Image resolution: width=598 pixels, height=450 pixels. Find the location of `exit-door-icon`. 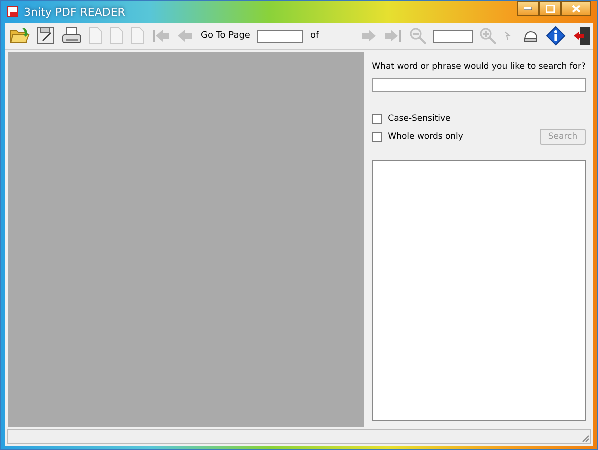

exit-door-icon is located at coordinates (582, 36).